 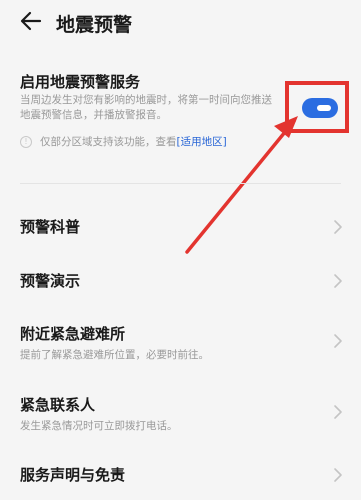 I want to click on menu-item-subtitle: 提前了解紧急避难所位置，必要时前往。, so click(x=114, y=355).